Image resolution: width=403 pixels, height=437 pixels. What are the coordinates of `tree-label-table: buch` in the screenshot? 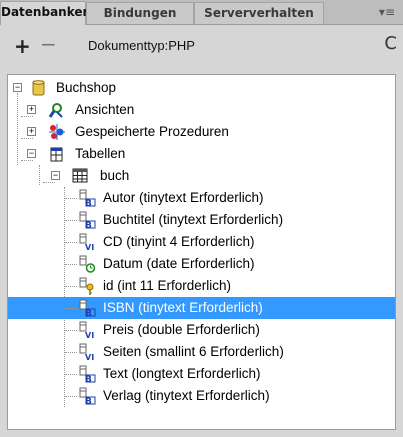 It's located at (115, 175).